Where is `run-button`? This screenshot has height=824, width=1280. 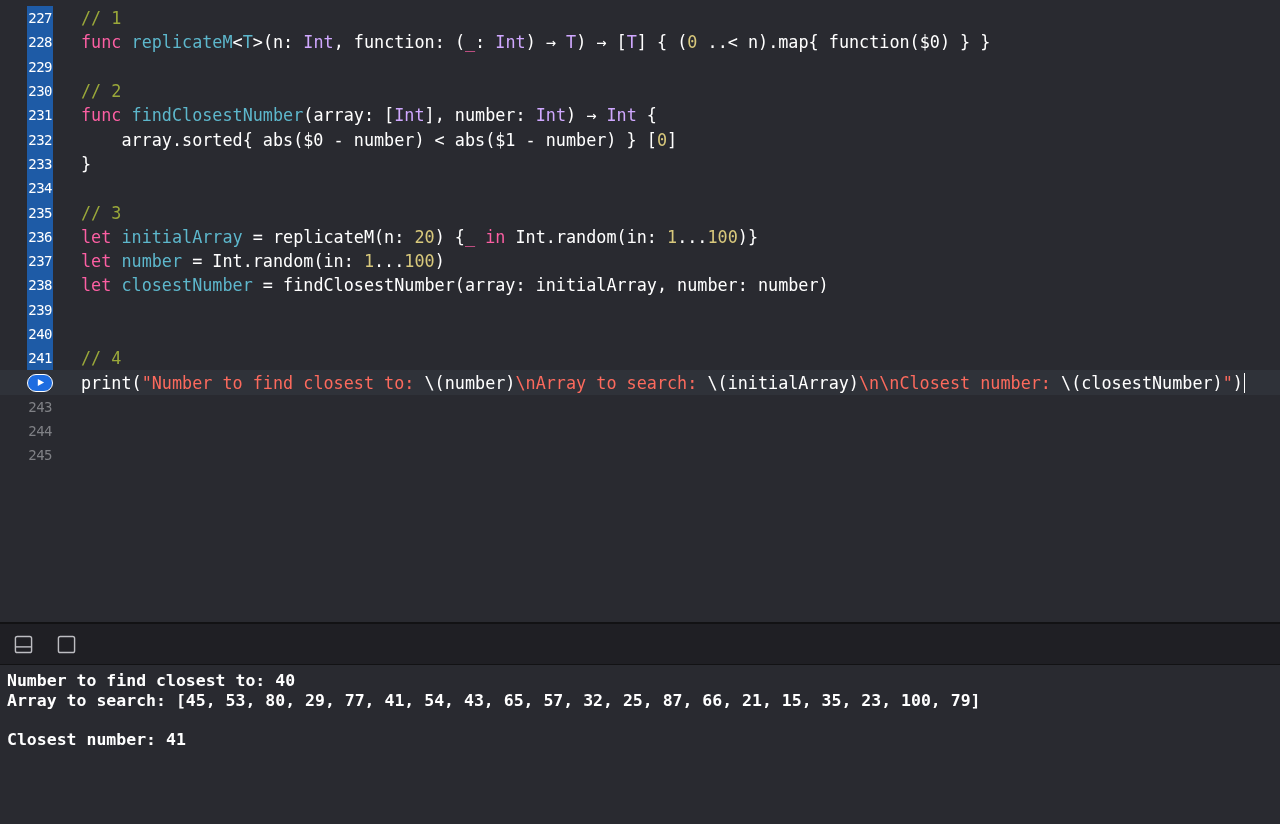
run-button is located at coordinates (40, 382).